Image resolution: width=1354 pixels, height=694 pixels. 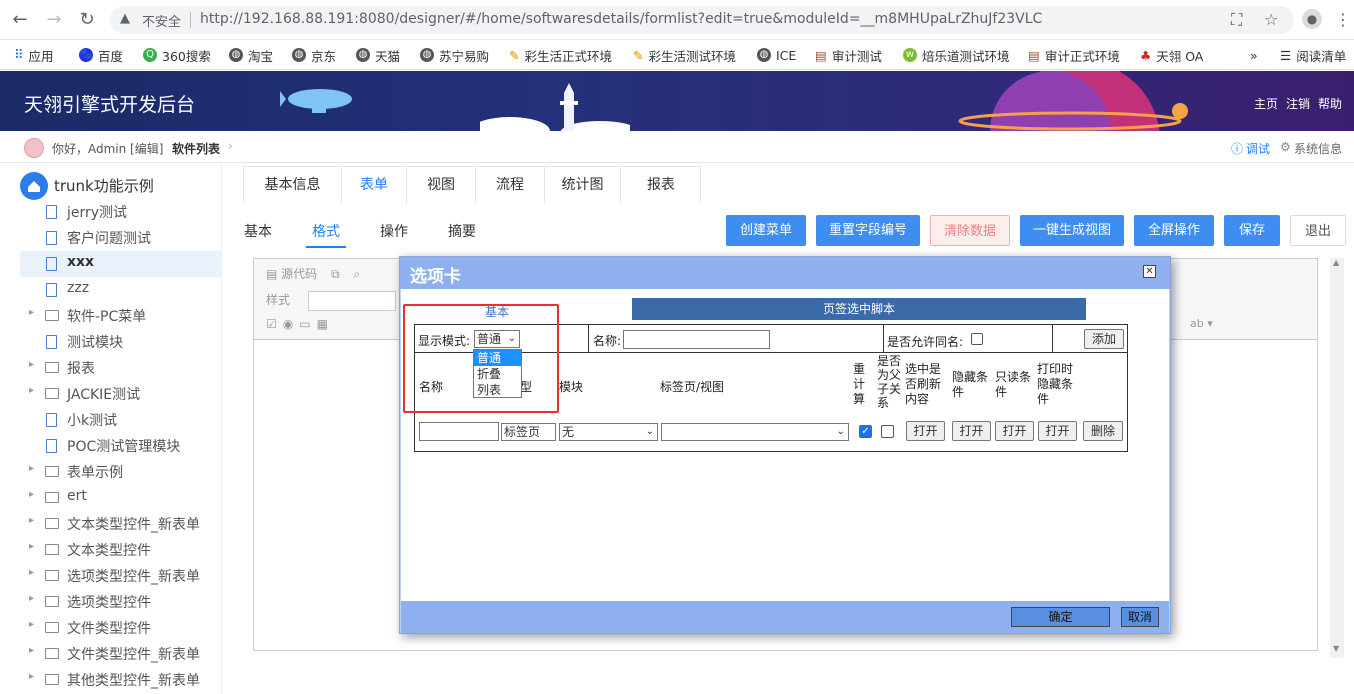 I want to click on bookmark-audit-prod: ▤ 审计正式环境, so click(x=1074, y=55).